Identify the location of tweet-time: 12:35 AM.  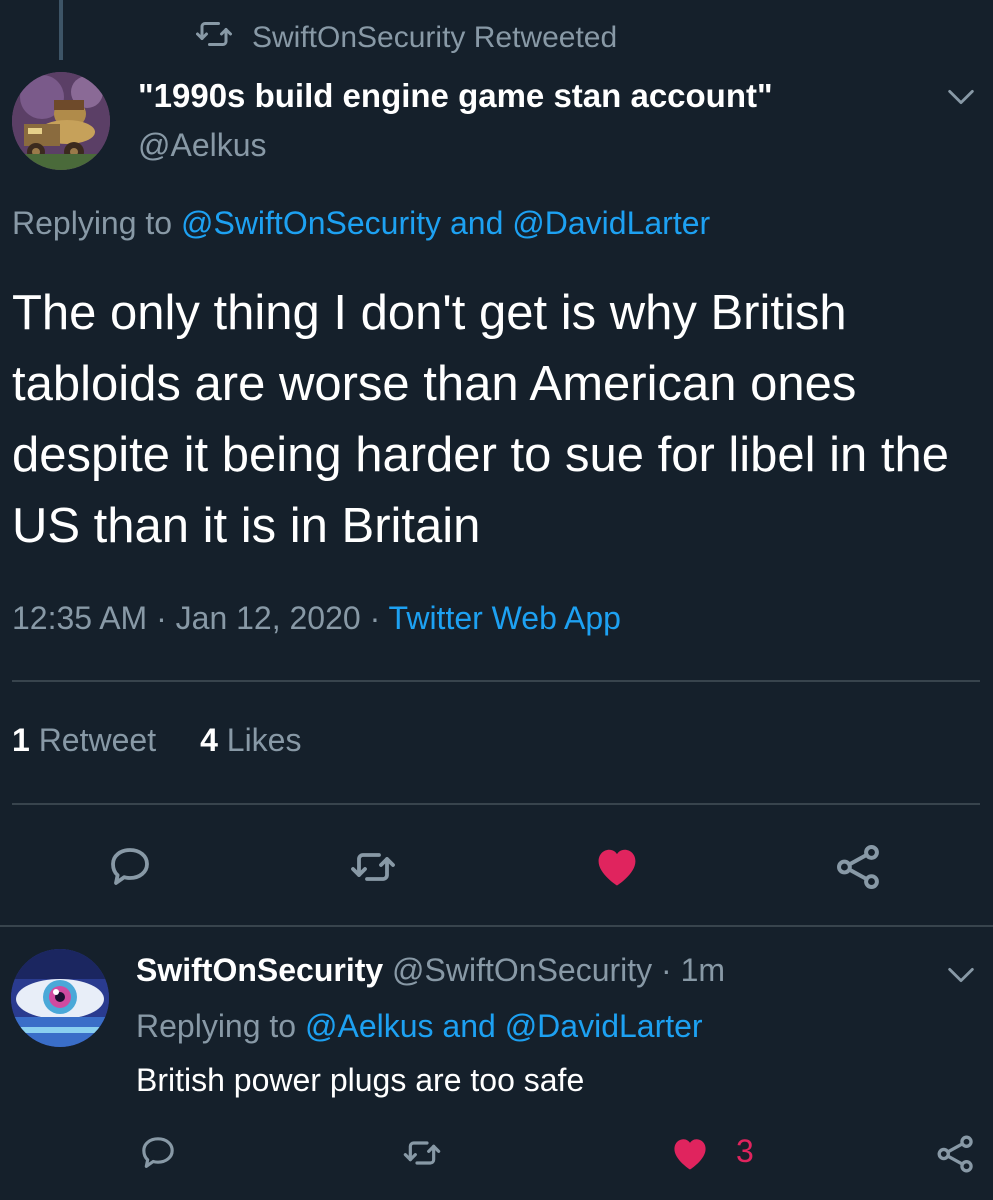
(79, 618).